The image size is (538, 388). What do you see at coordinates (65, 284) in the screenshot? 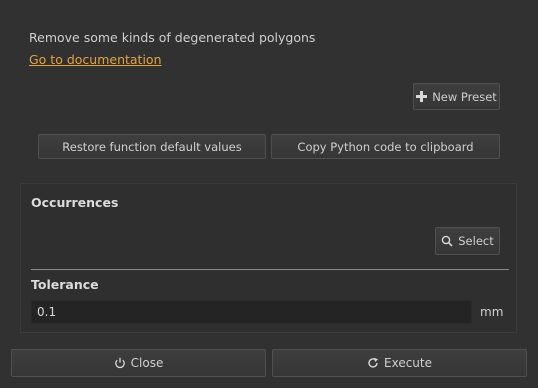
I see `tolerance-title: Tolerance` at bounding box center [65, 284].